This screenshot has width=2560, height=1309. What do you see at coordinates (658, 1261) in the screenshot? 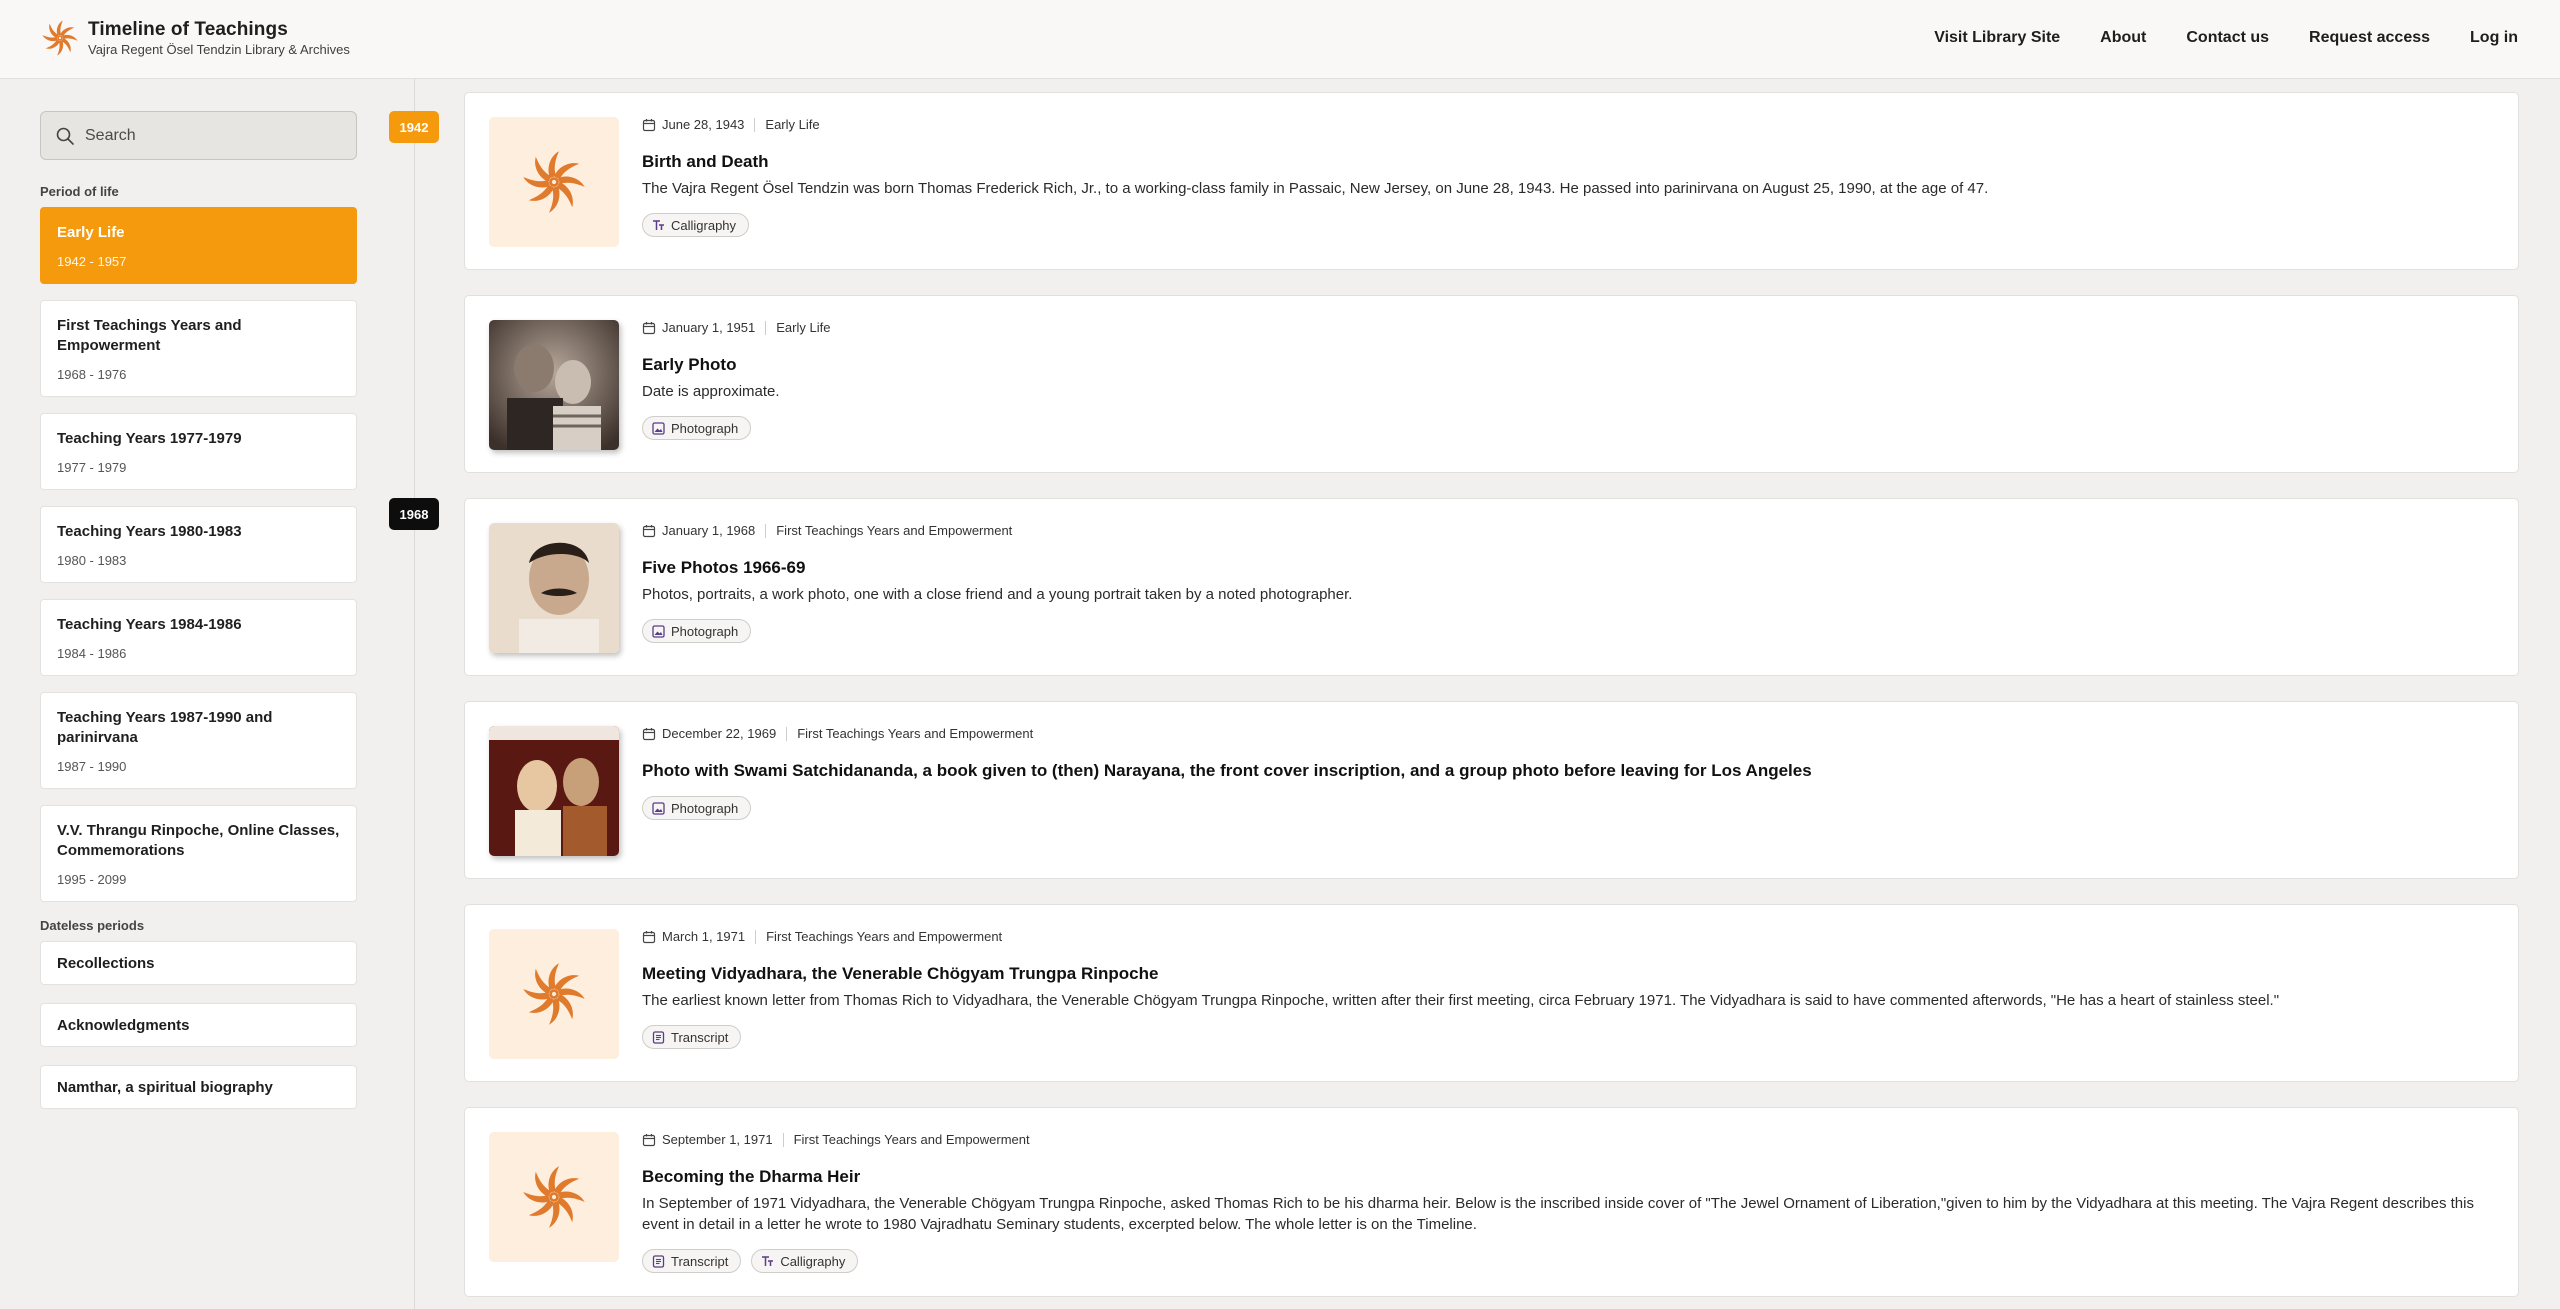
I see `document-icon` at bounding box center [658, 1261].